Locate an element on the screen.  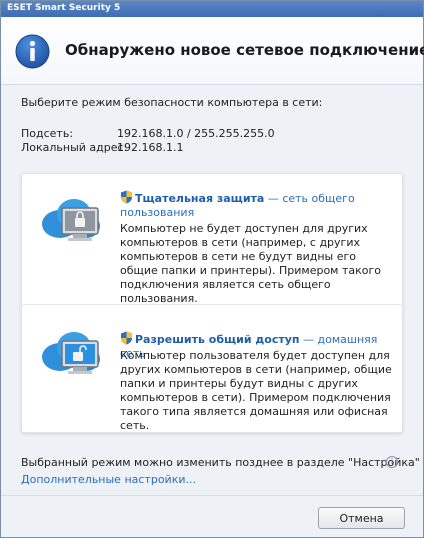
subnet-row: Подсеть: 192.168.1.0 / 255.255.255.0 is located at coordinates (148, 133).